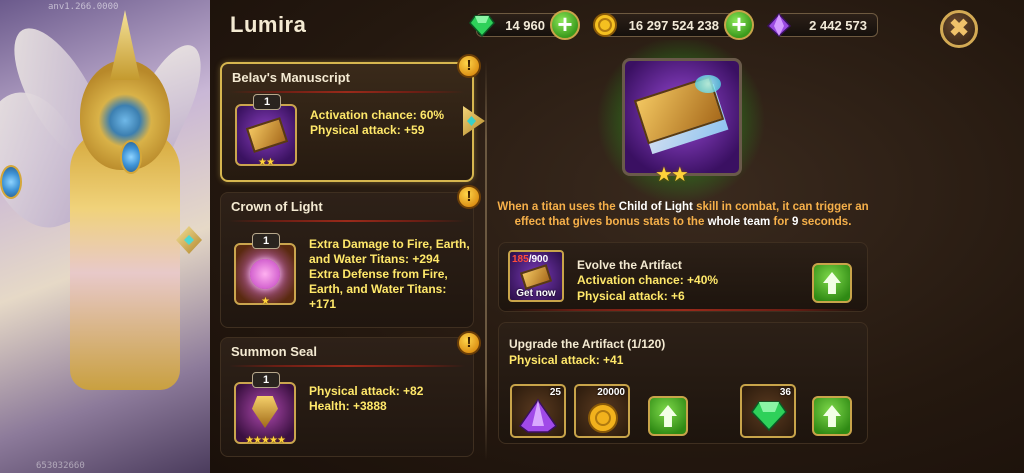 Image resolution: width=1024 pixels, height=473 pixels. I want to click on evolve-stat: Activation chance: +40%, so click(648, 280).